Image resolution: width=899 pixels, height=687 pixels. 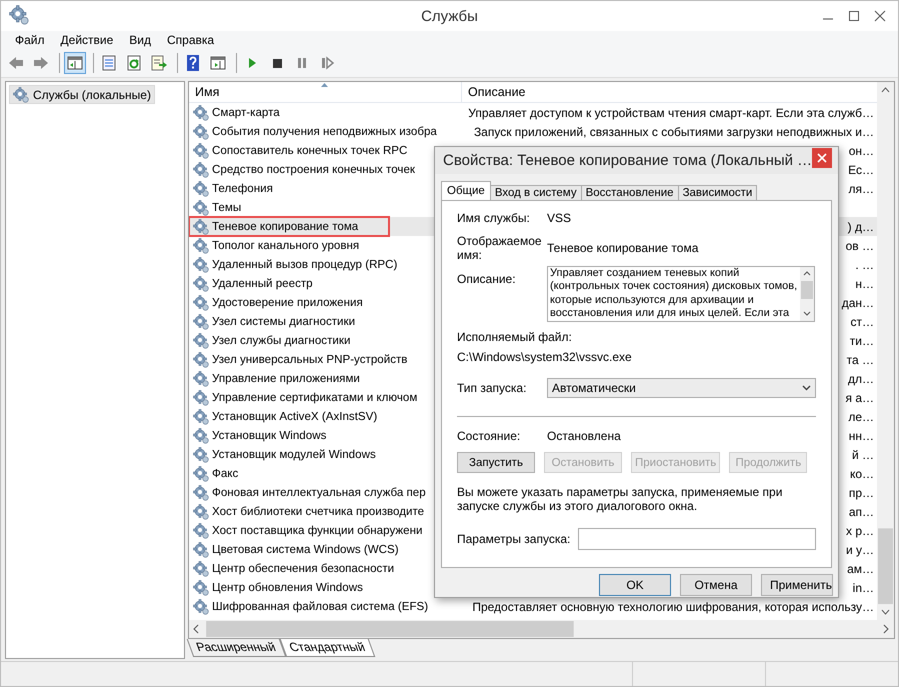 What do you see at coordinates (284, 321) in the screenshot?
I see `service-name: Узел системы диагностики` at bounding box center [284, 321].